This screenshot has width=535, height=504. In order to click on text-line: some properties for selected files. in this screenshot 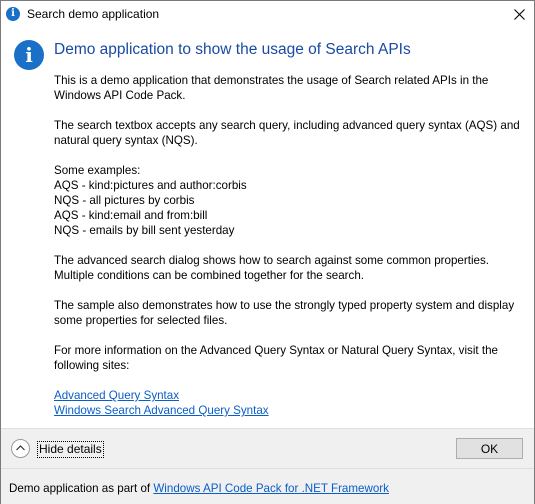, I will do `click(141, 320)`.